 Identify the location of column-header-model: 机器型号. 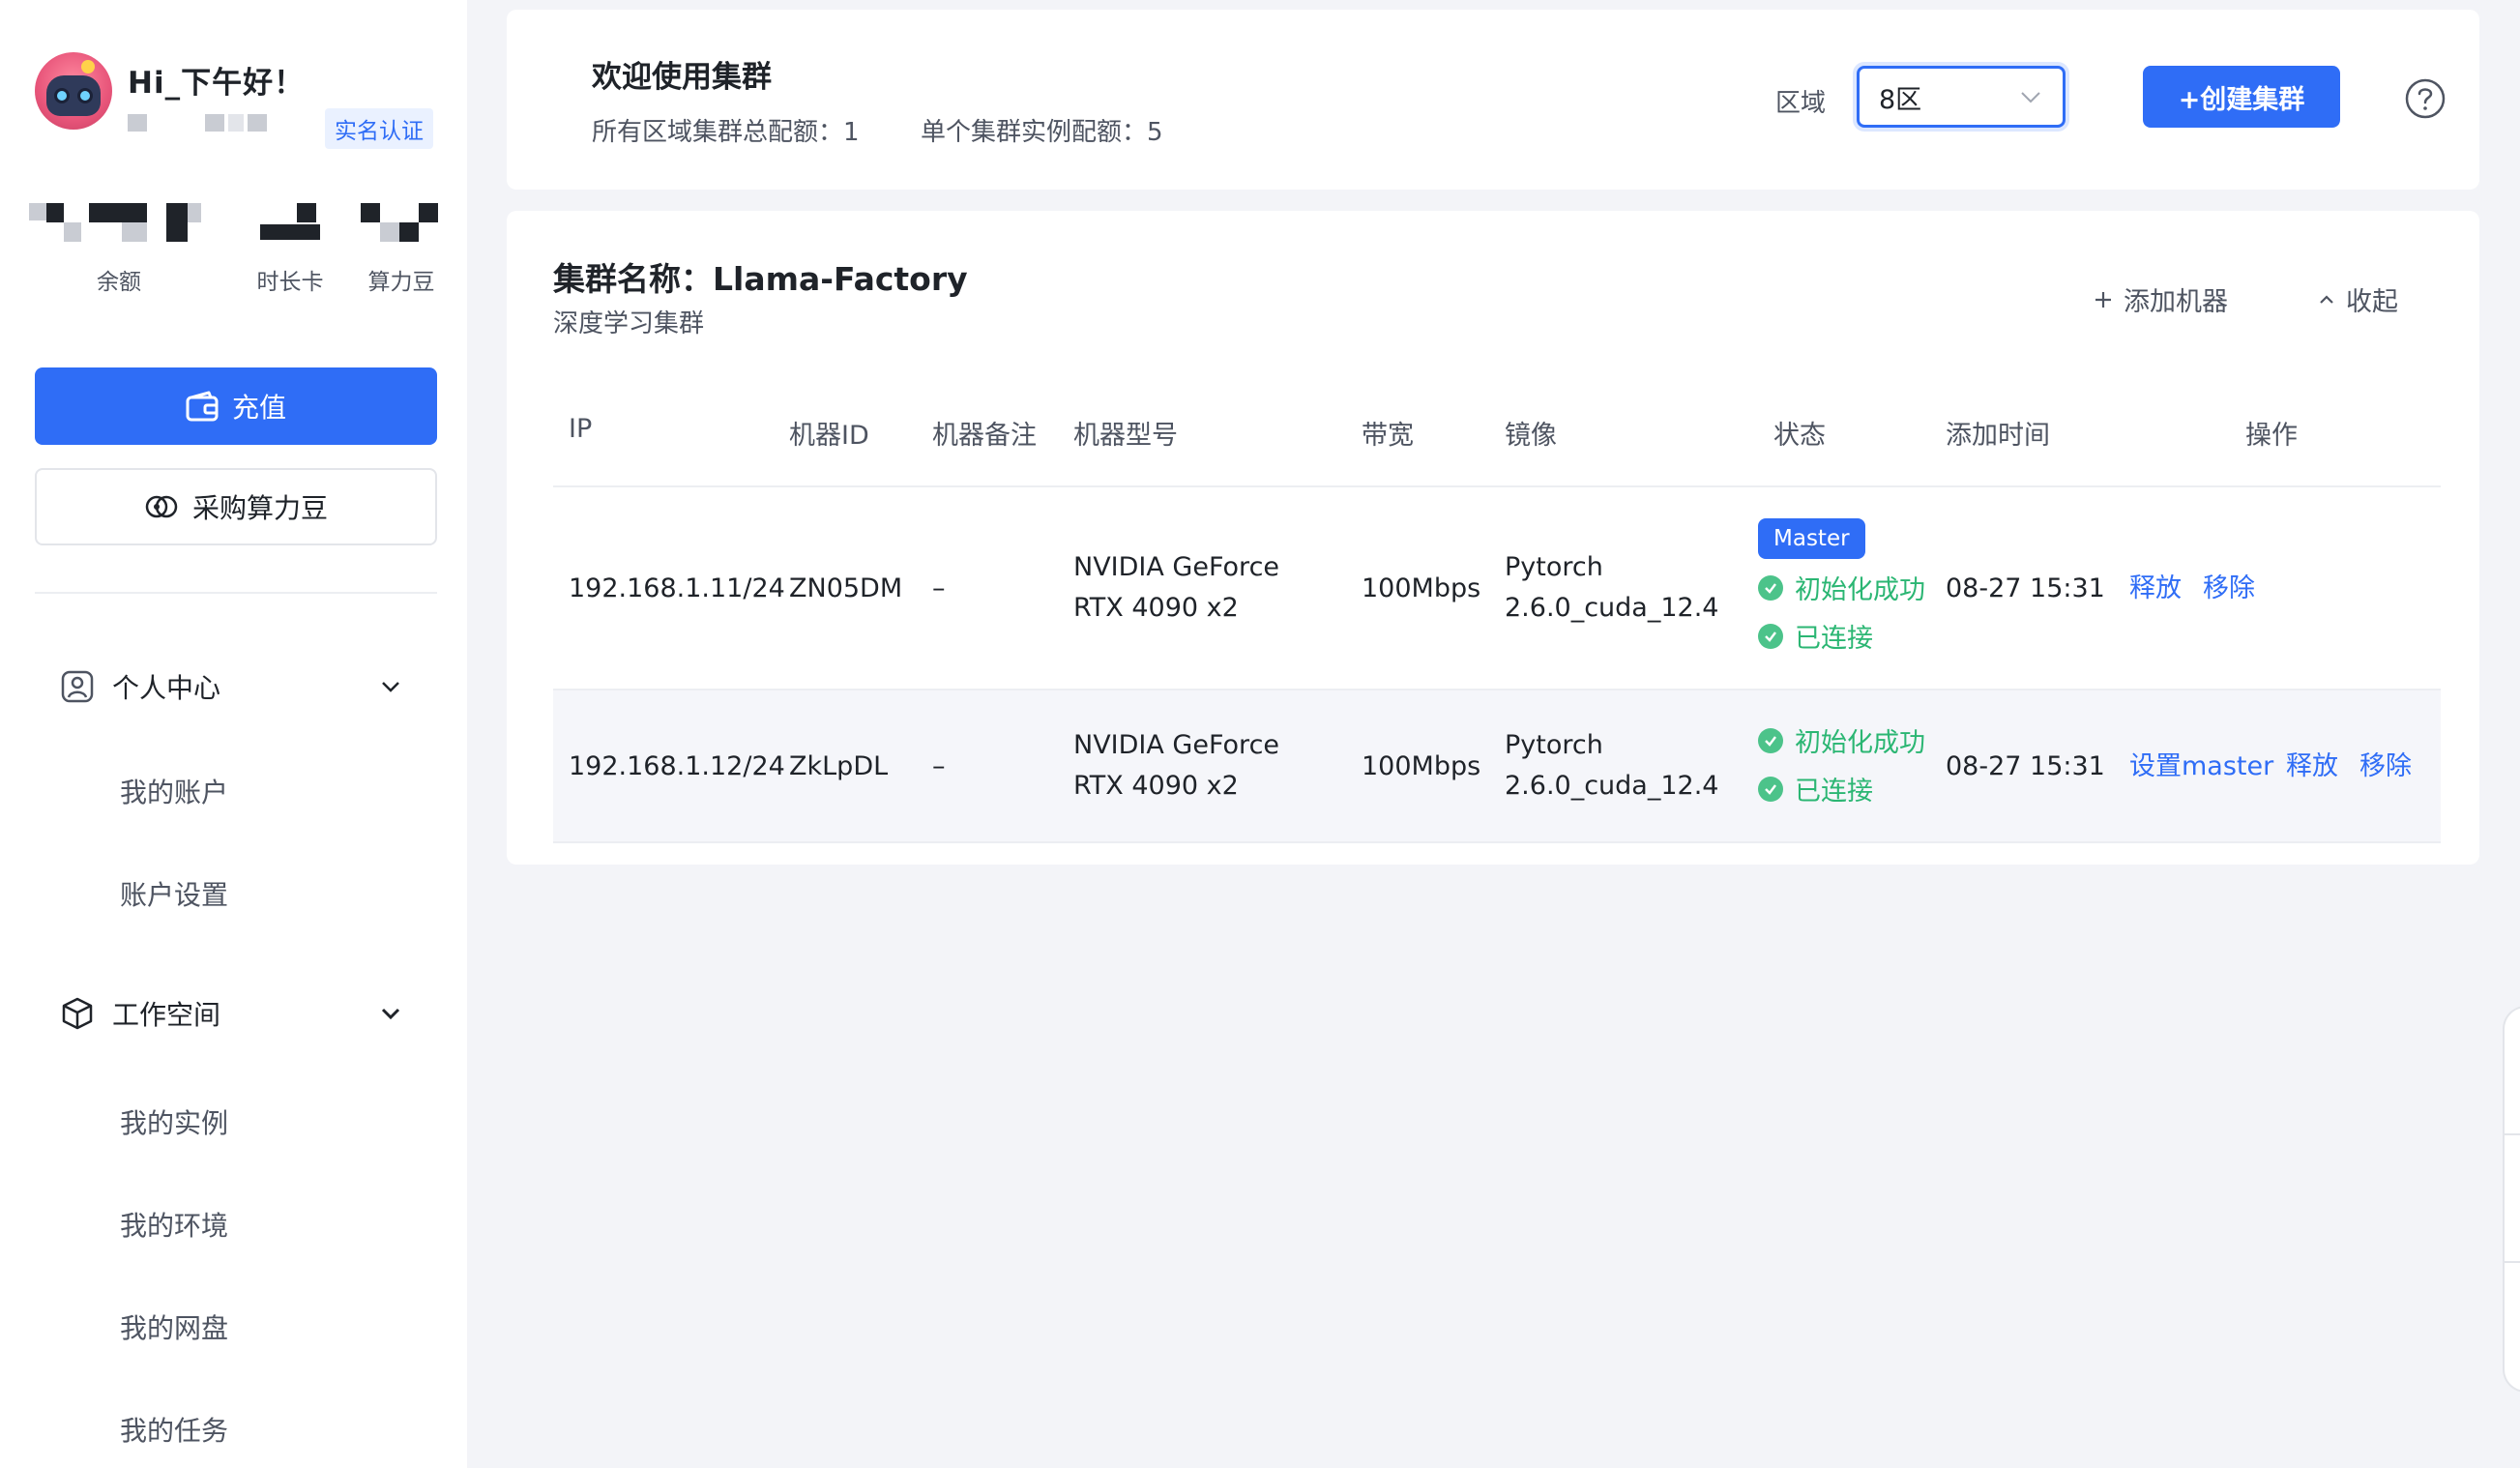
(1126, 436).